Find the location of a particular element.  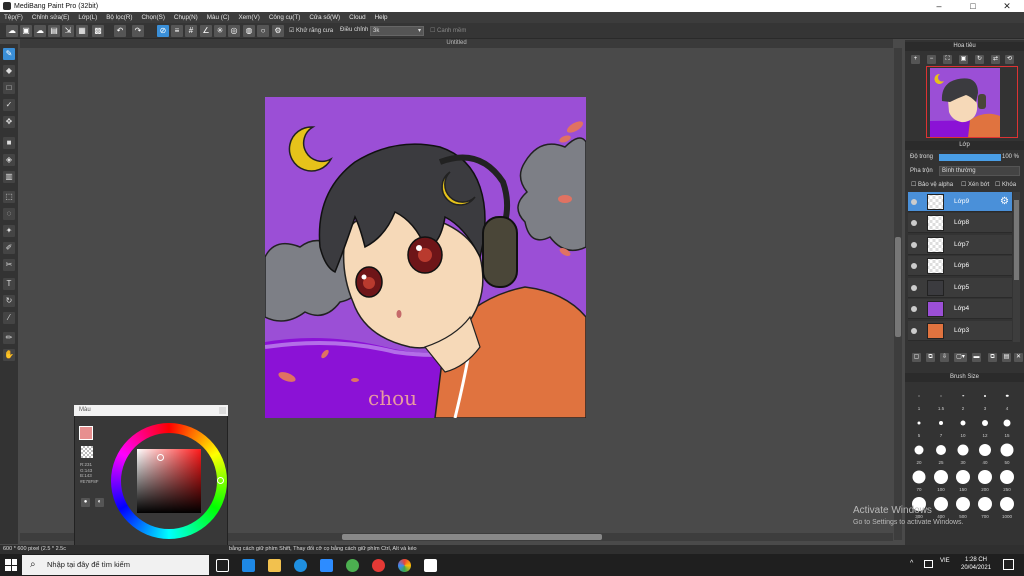

protect-alpha-checkbox: ☐ Bảo vệ alpha is located at coordinates (932, 184).